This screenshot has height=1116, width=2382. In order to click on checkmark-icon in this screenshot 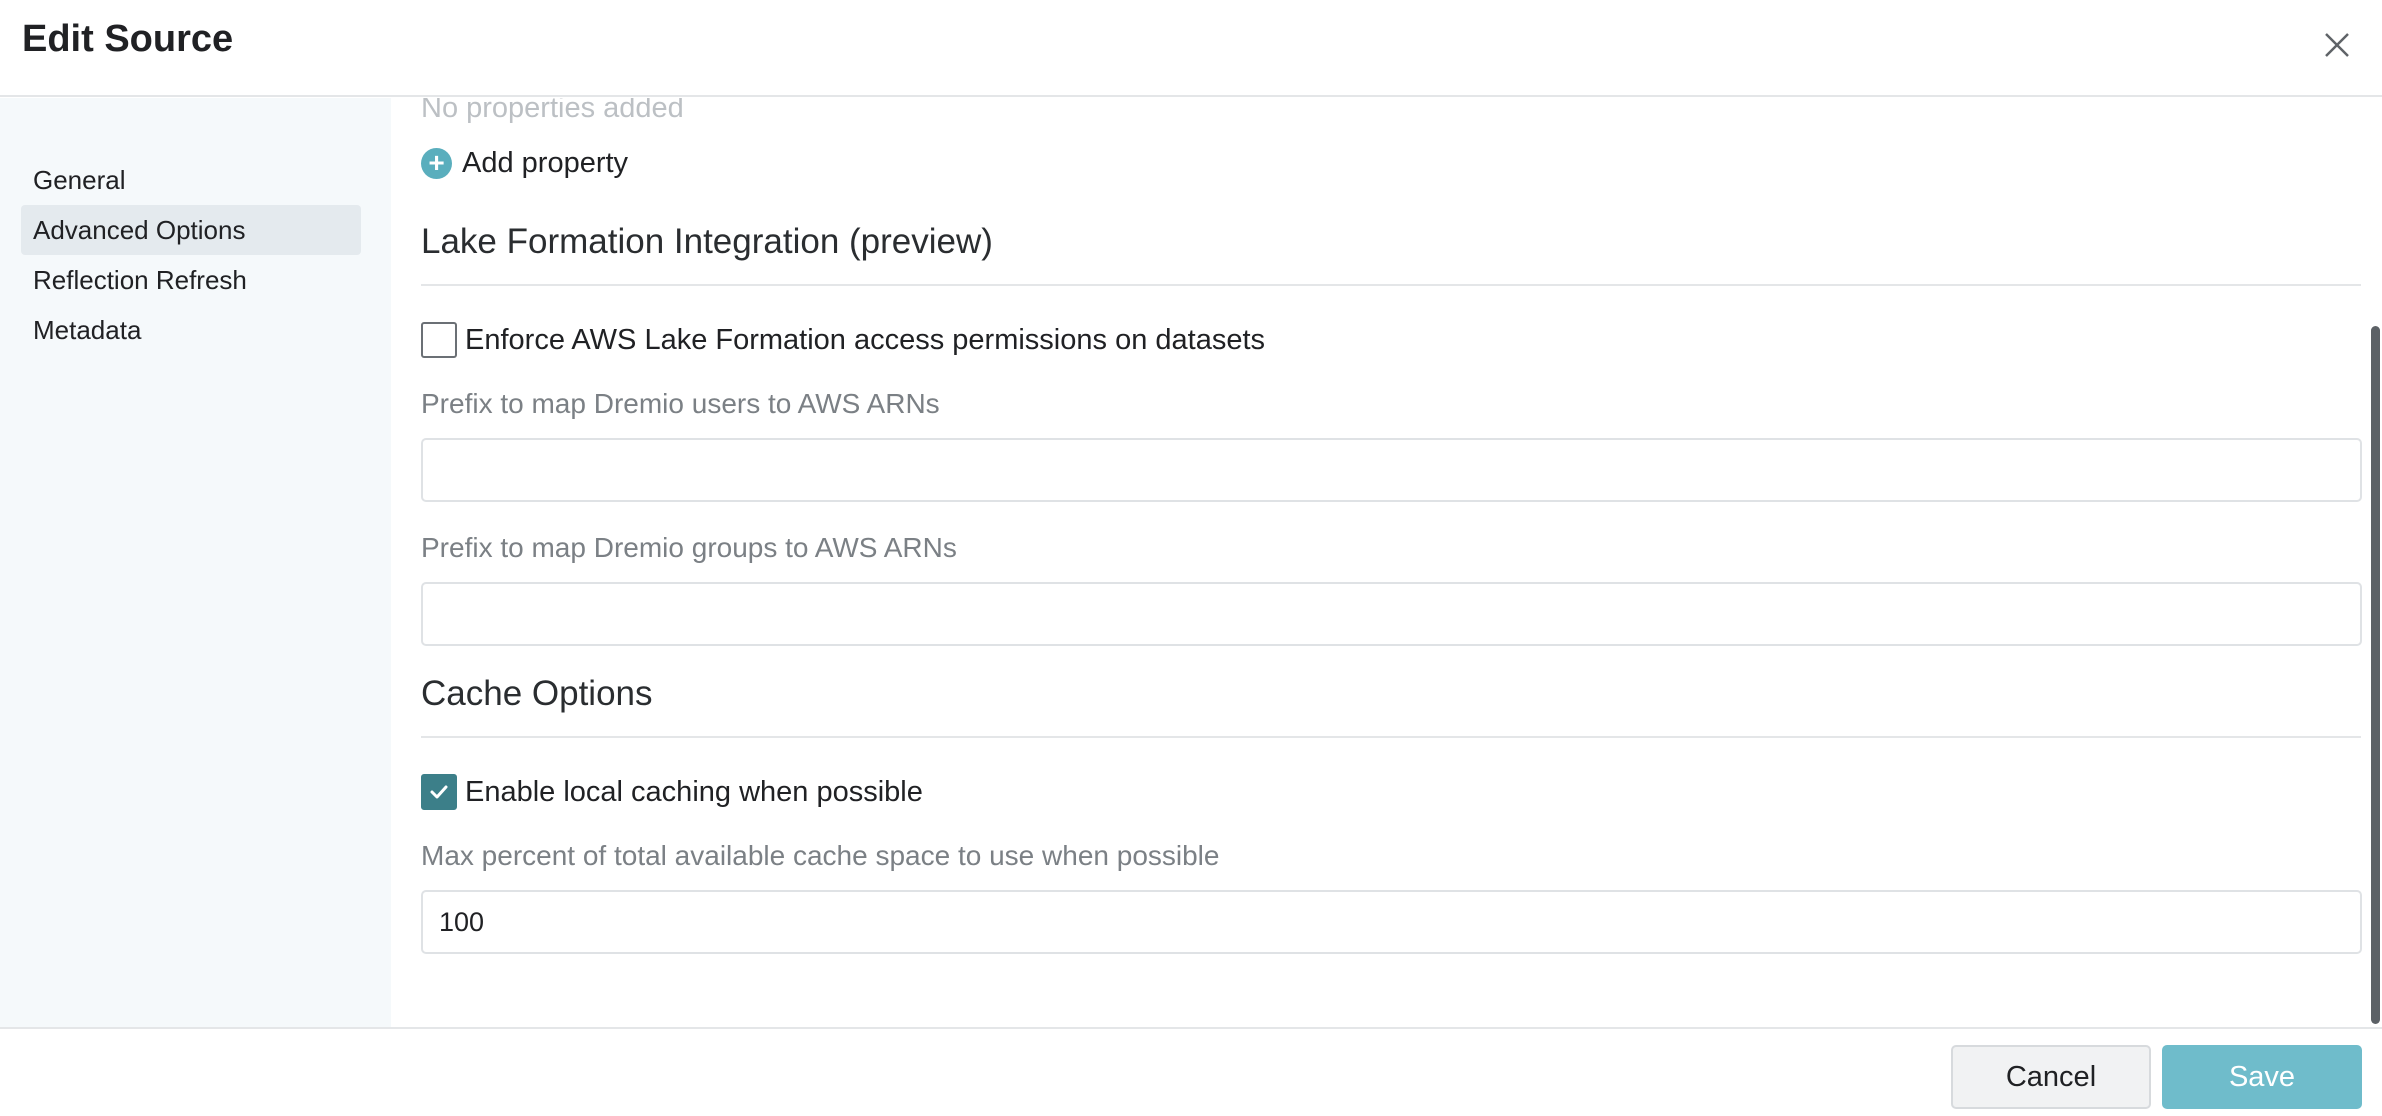, I will do `click(439, 792)`.